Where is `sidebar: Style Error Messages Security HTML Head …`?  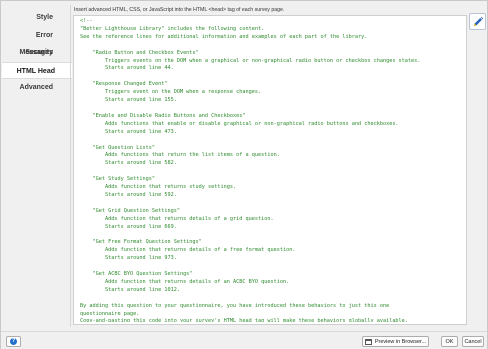
sidebar: Style Error Messages Security HTML Head … is located at coordinates (37, 169).